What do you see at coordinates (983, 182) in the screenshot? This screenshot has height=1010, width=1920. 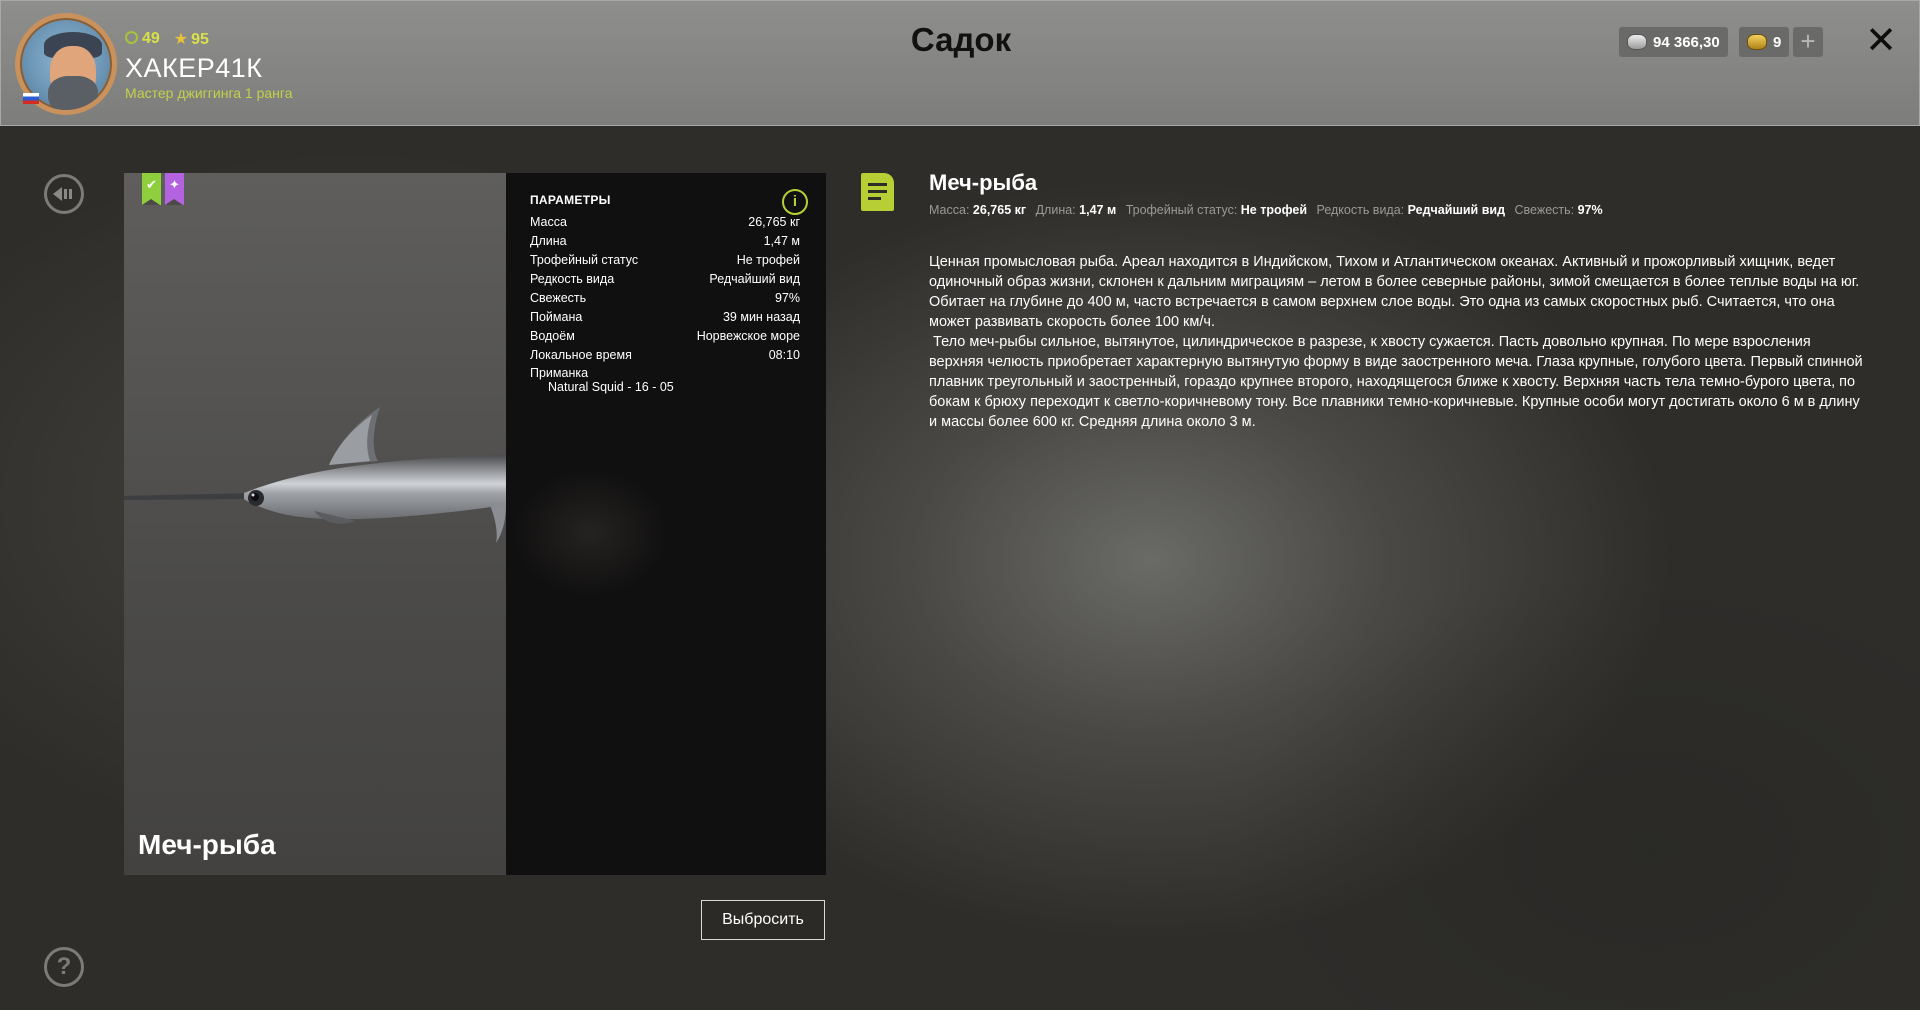 I see `description-title: Меч-рыба` at bounding box center [983, 182].